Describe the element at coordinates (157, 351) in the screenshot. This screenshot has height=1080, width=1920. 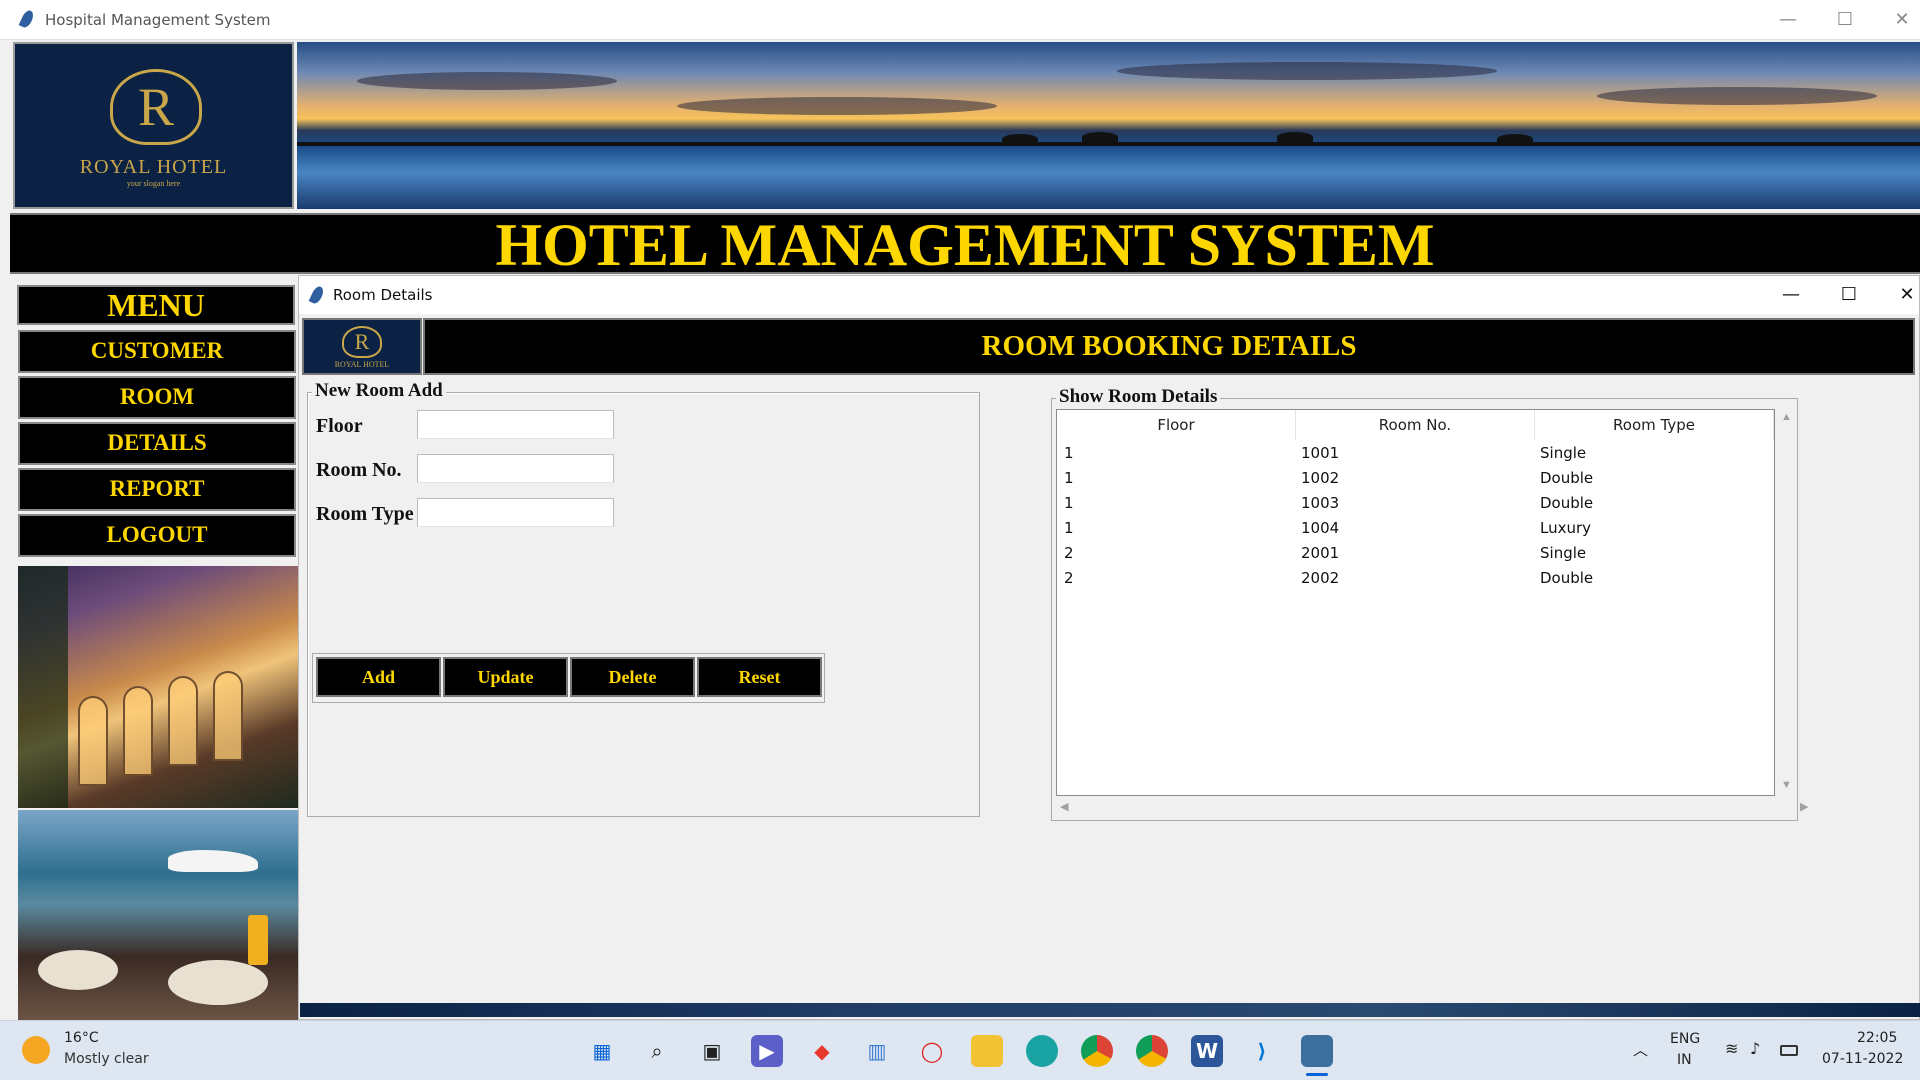
I see `menu-customer-button: CUSTOMER` at that location.